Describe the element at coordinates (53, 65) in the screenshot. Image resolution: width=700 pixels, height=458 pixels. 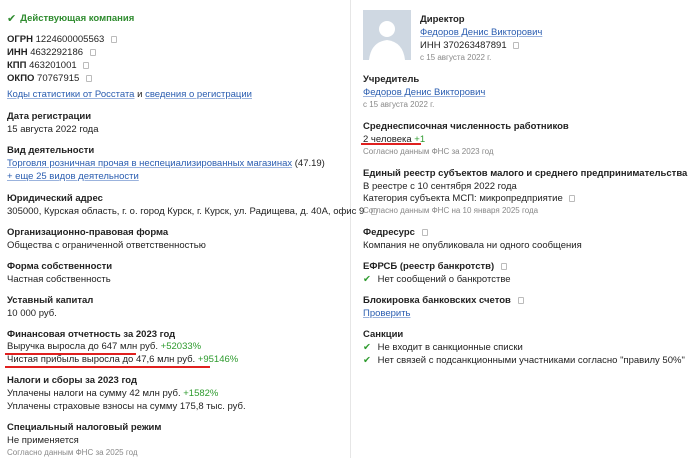
I see `kpp-value: 463201001` at that location.